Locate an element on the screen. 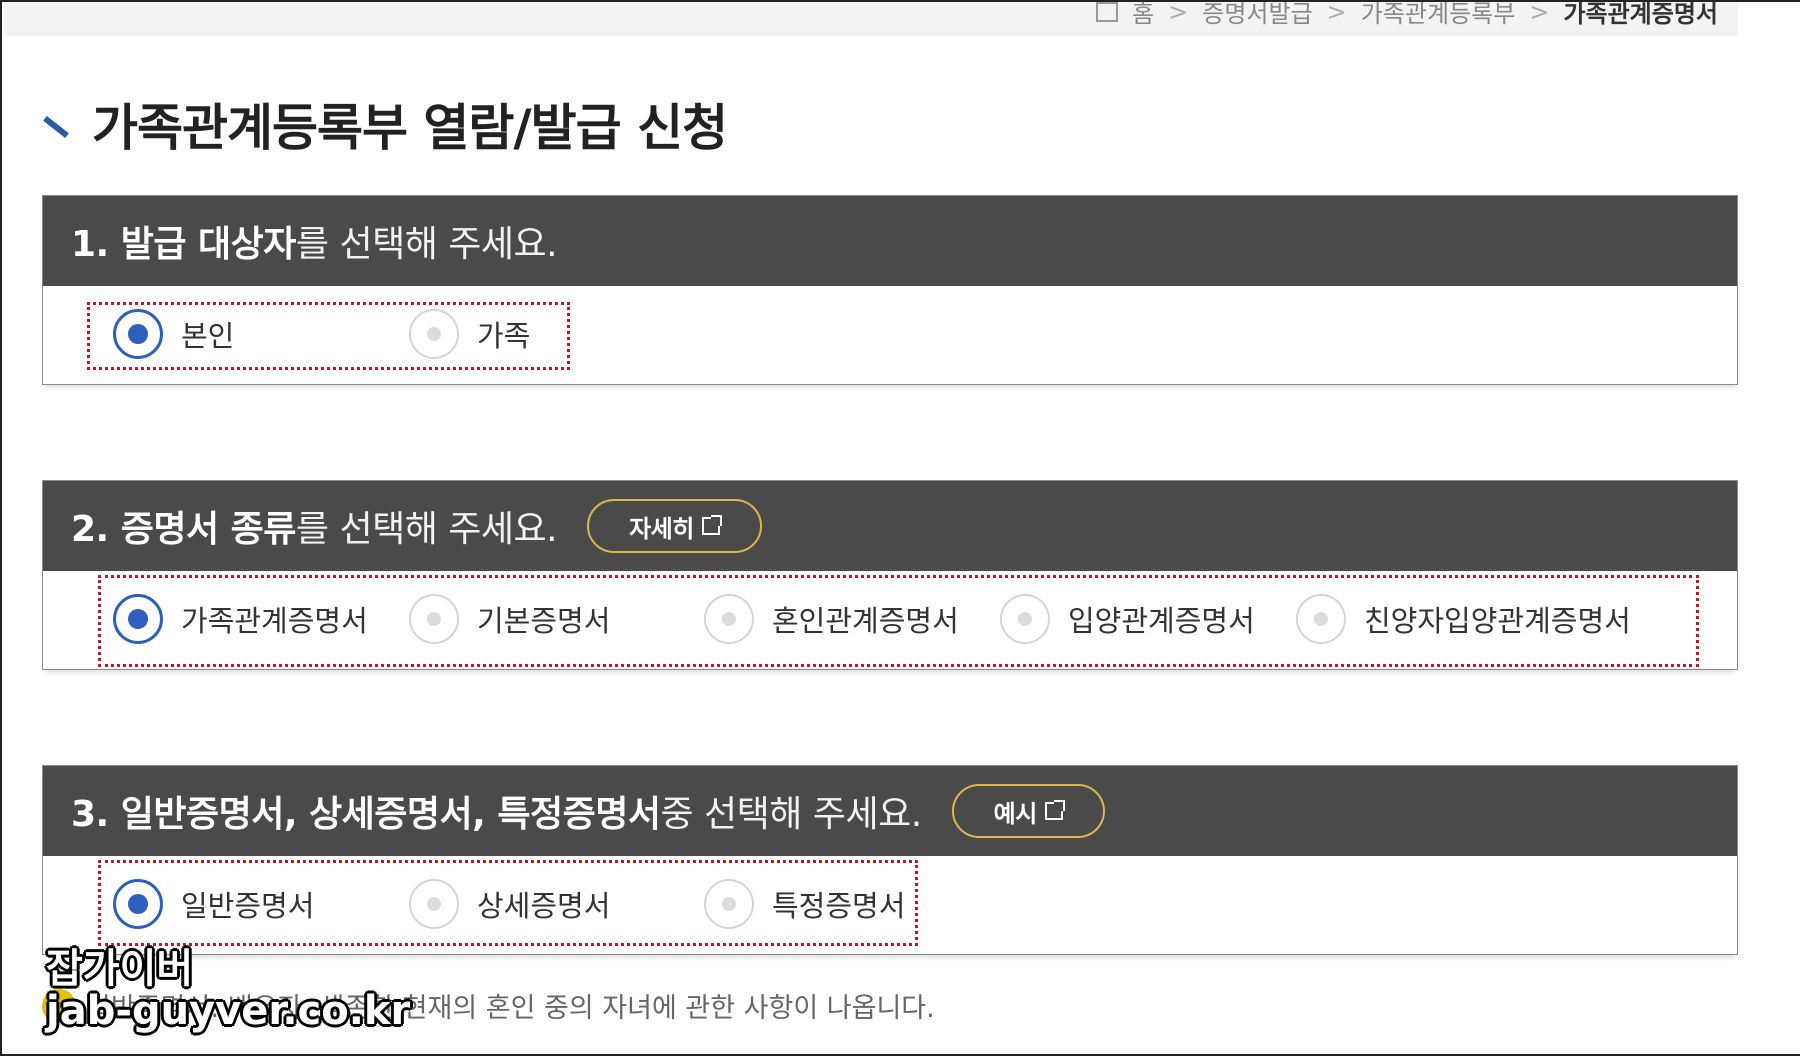 The width and height of the screenshot is (1800, 1056). radio-option-basic: 기본증명서 is located at coordinates (509, 619).